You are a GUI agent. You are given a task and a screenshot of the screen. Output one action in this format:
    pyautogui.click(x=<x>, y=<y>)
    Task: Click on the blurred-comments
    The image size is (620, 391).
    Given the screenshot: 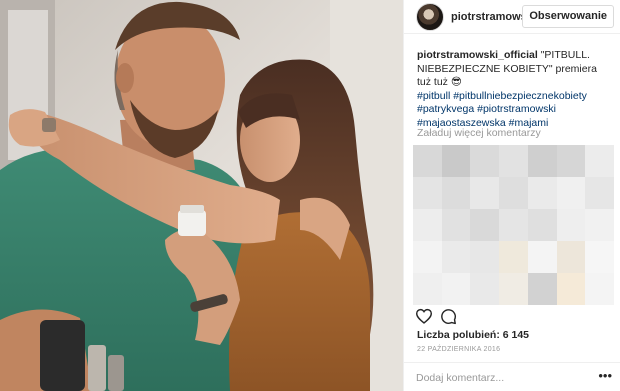 What is the action you would take?
    pyautogui.click(x=513, y=225)
    